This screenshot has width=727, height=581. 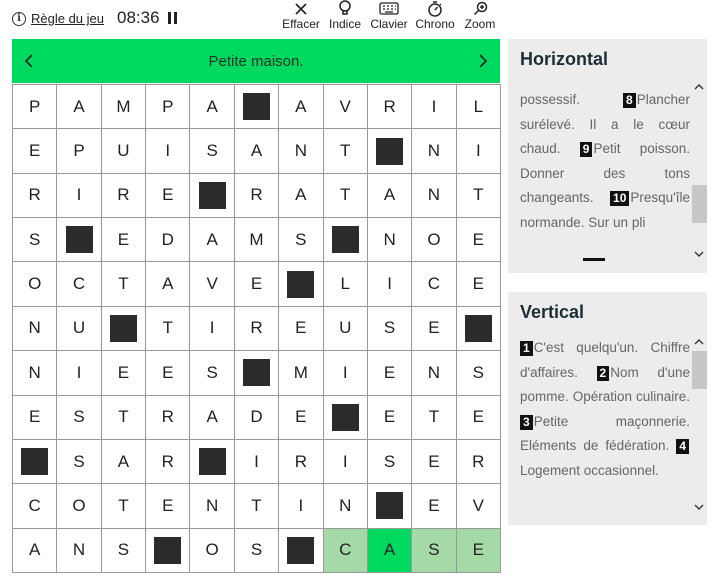 I want to click on chevron-down-icon, so click(x=699, y=507).